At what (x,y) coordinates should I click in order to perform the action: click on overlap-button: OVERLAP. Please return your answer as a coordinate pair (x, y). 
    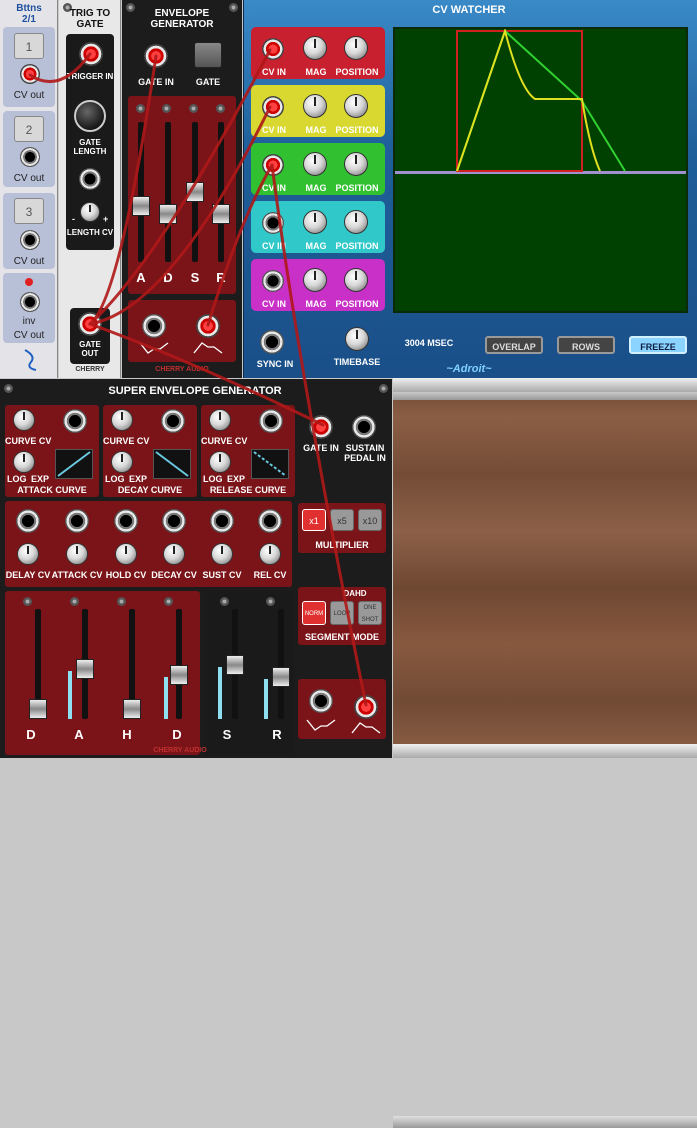
    Looking at the image, I should click on (514, 345).